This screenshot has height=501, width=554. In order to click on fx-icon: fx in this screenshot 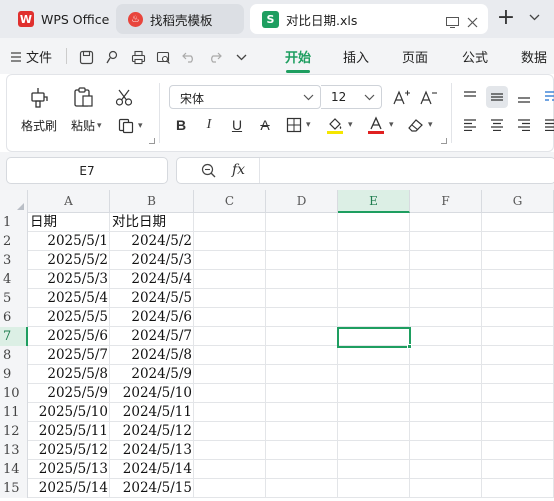, I will do `click(238, 170)`.